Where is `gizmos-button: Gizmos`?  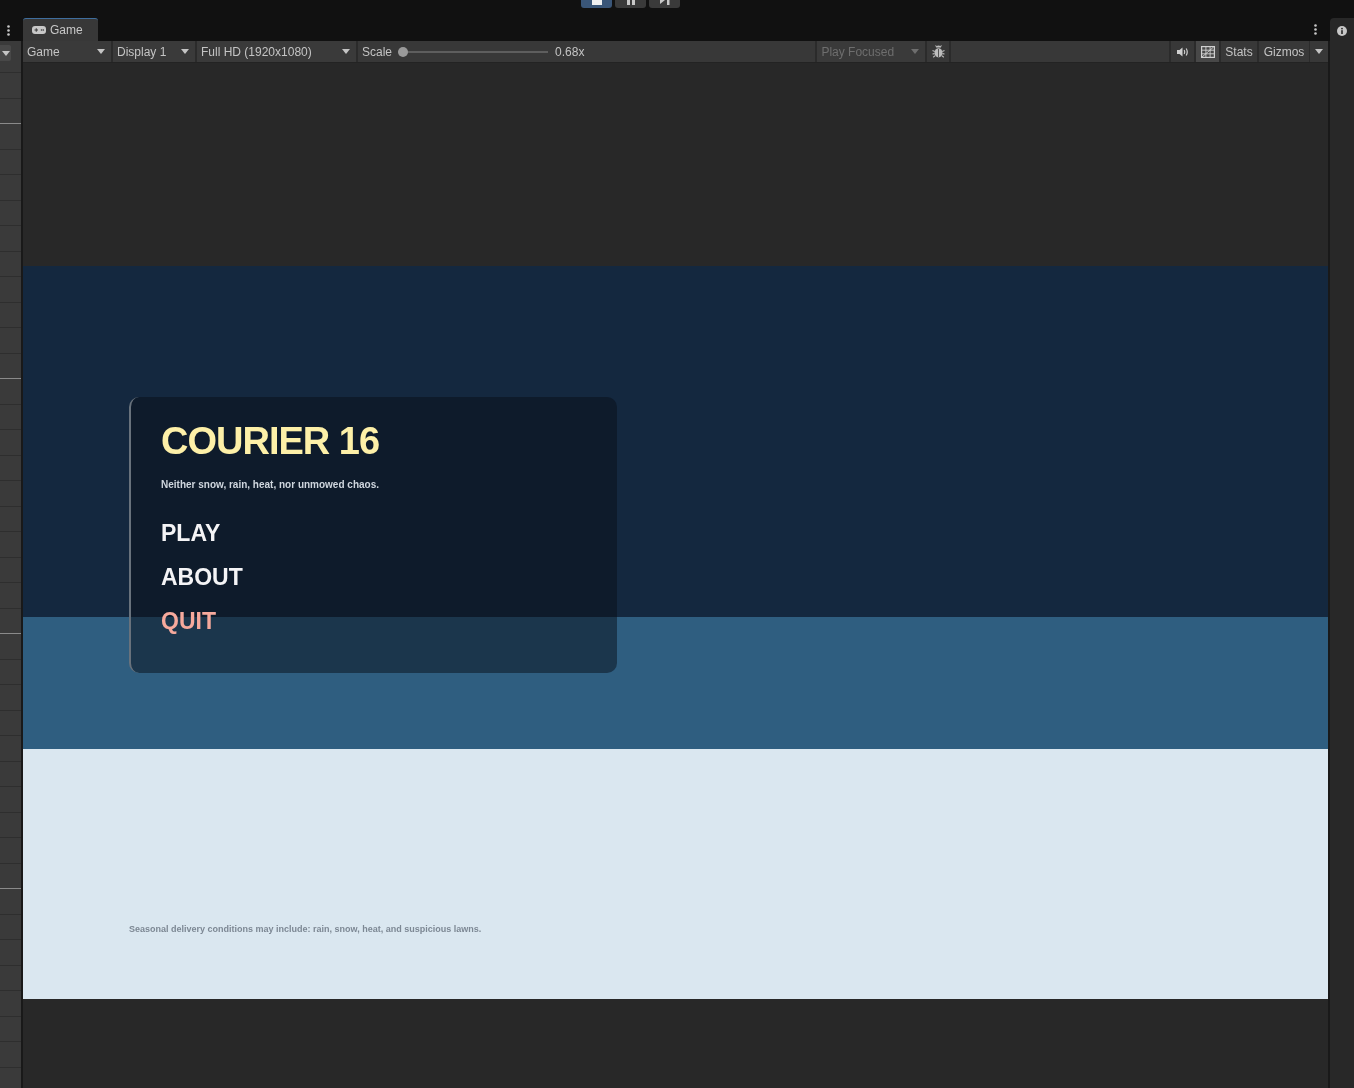
gizmos-button: Gizmos is located at coordinates (1284, 51).